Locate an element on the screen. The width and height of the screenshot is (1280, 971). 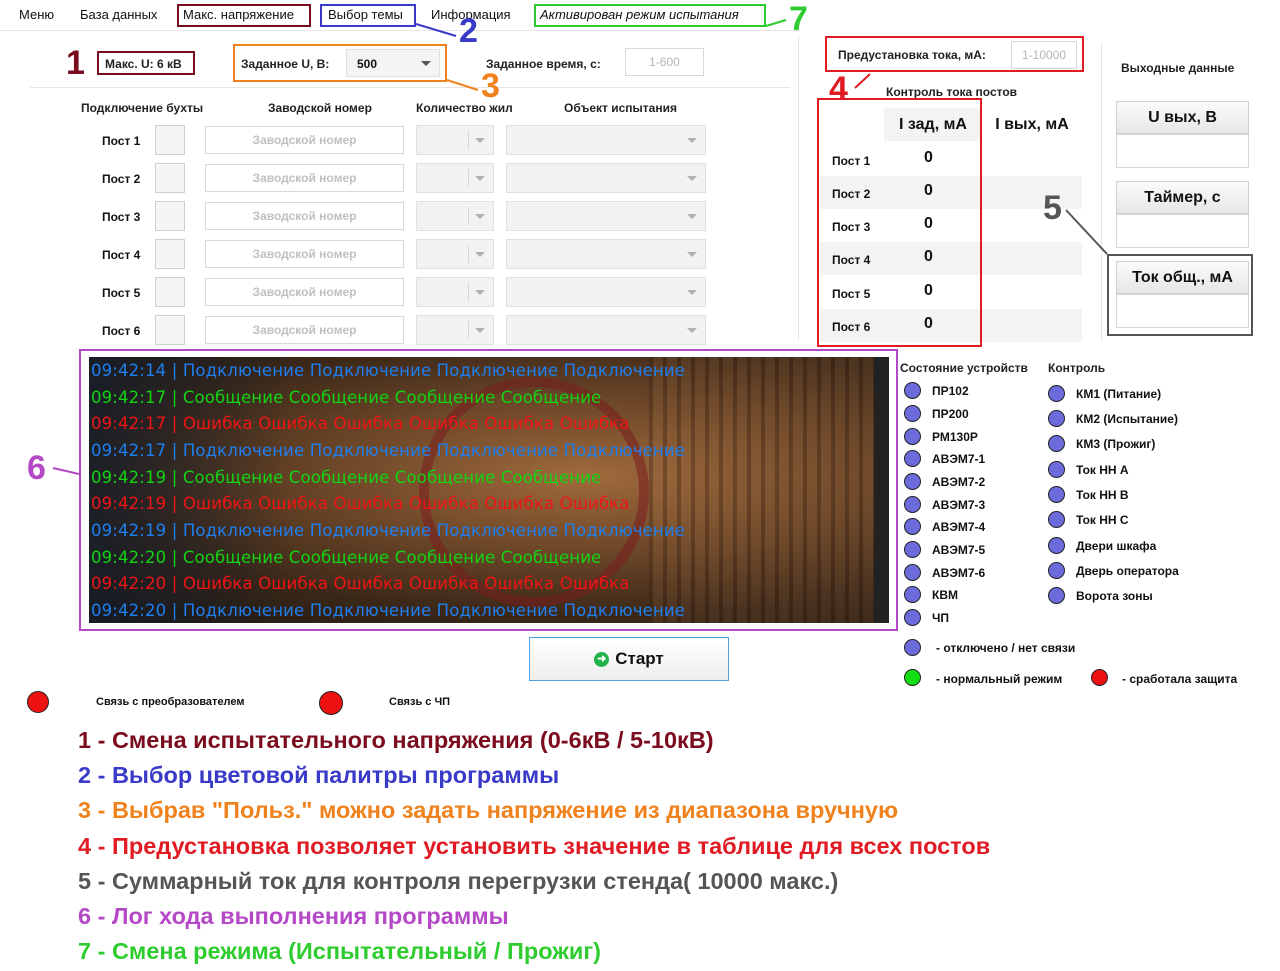
legend-line-2: 2 - Выбор цветовой палитры программы is located at coordinates (319, 775).